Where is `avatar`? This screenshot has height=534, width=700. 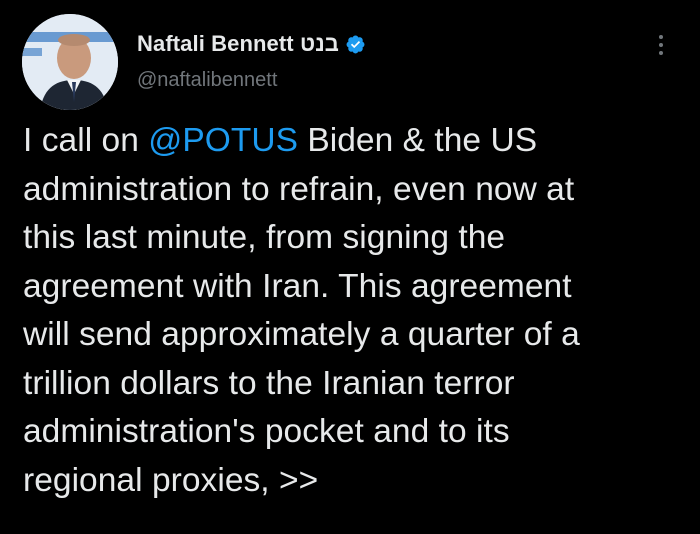
avatar is located at coordinates (70, 62).